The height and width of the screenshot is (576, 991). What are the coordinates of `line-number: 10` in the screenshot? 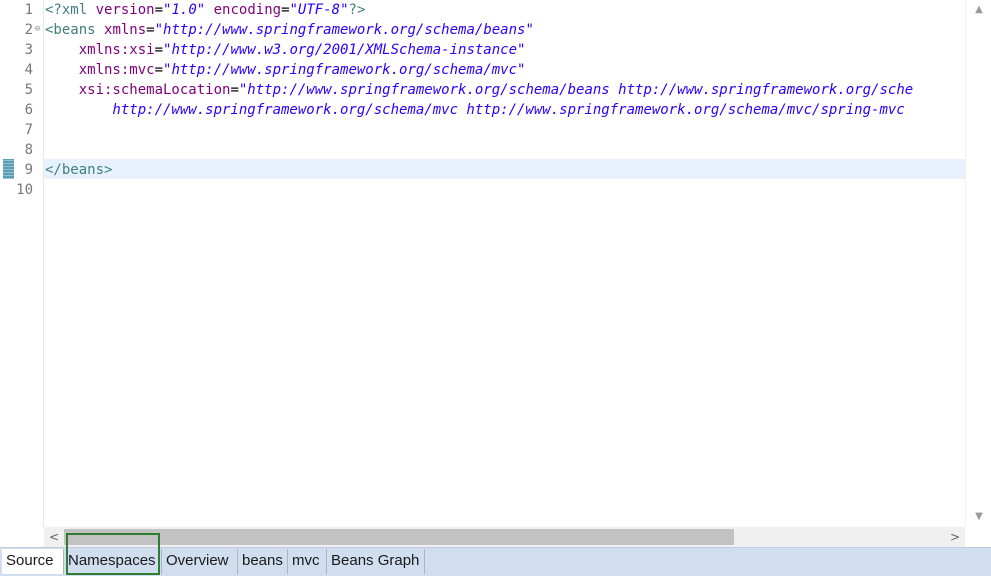 It's located at (24, 190).